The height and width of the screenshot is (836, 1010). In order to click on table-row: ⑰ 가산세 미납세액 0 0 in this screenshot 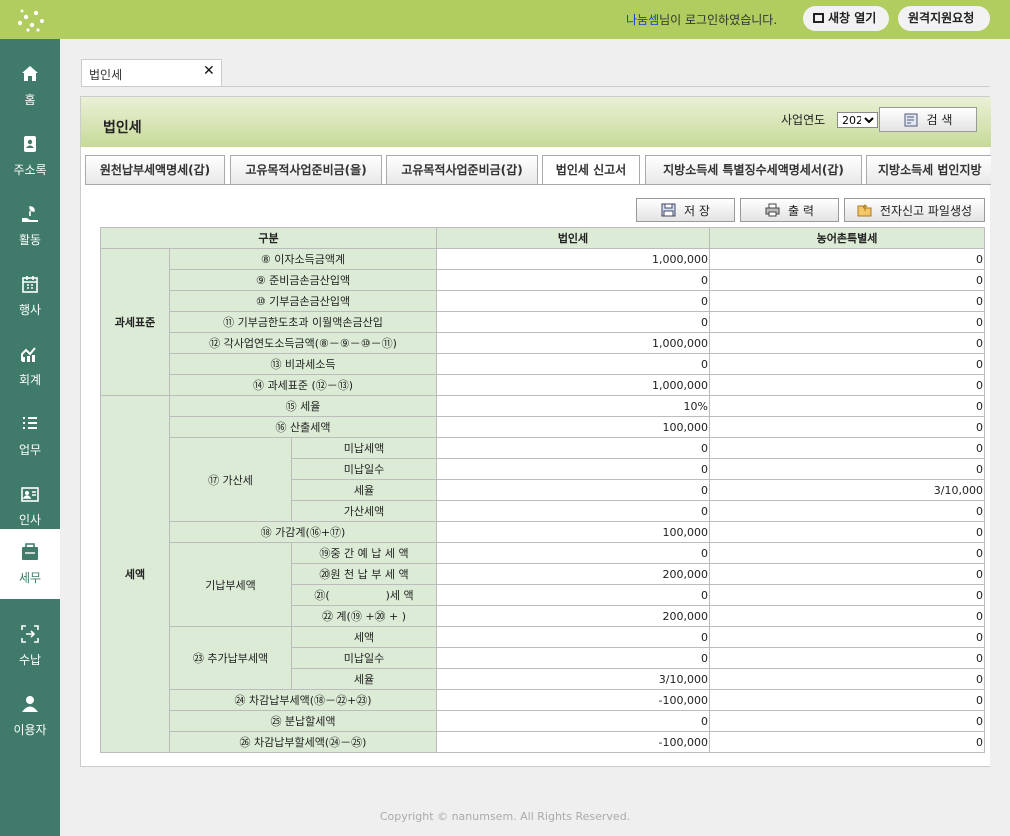, I will do `click(543, 479)`.